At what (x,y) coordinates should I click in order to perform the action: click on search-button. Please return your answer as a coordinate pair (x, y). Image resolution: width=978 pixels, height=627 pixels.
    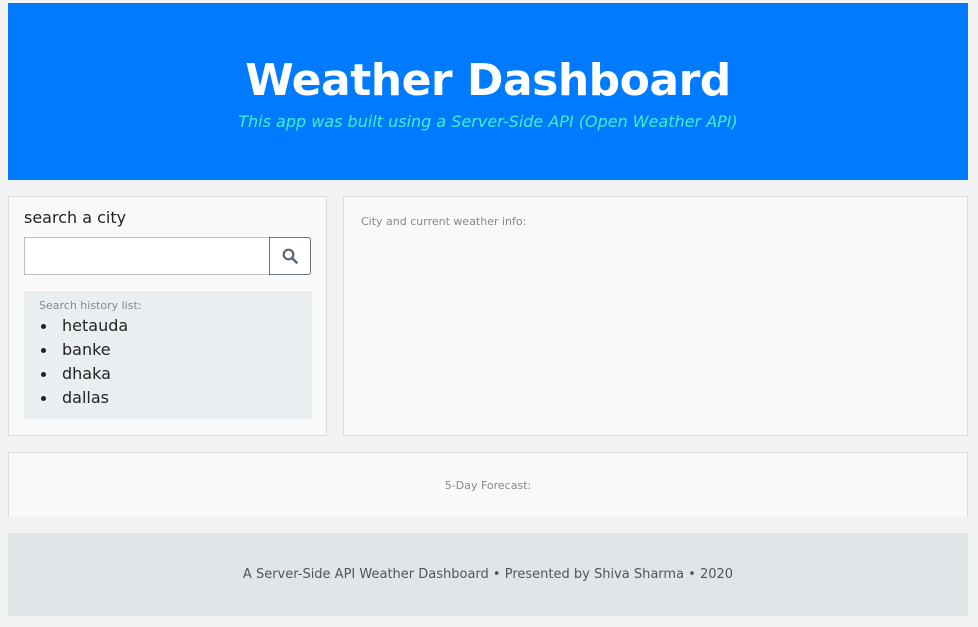
    Looking at the image, I should click on (290, 256).